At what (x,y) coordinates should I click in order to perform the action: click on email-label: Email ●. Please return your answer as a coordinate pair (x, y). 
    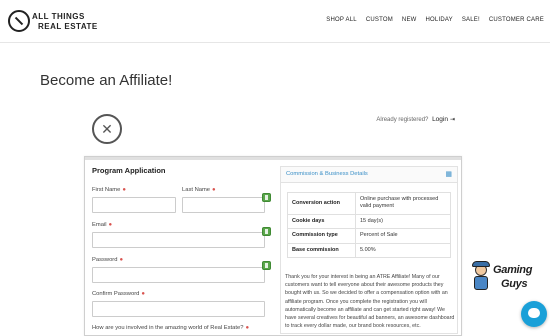
    Looking at the image, I should click on (102, 225).